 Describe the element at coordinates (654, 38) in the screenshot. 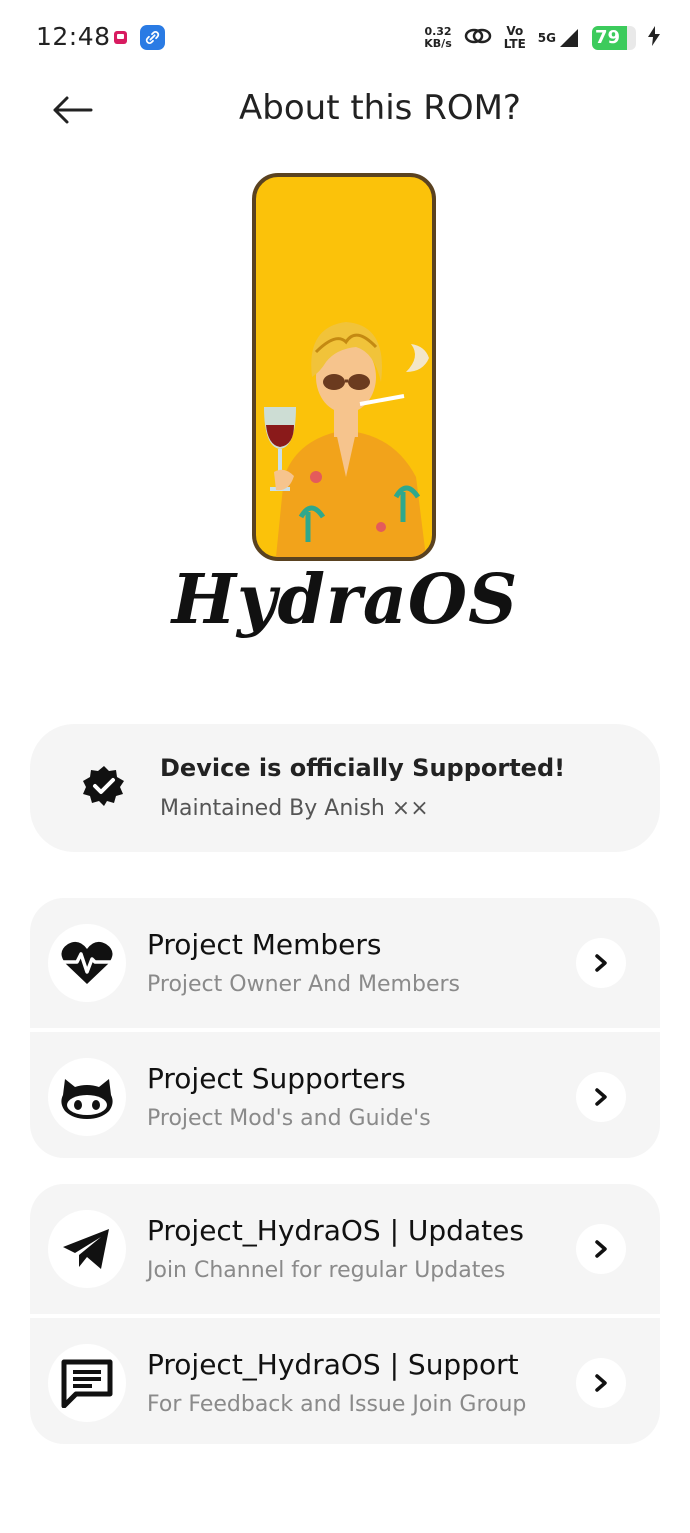

I see `charging-bolt-icon` at that location.